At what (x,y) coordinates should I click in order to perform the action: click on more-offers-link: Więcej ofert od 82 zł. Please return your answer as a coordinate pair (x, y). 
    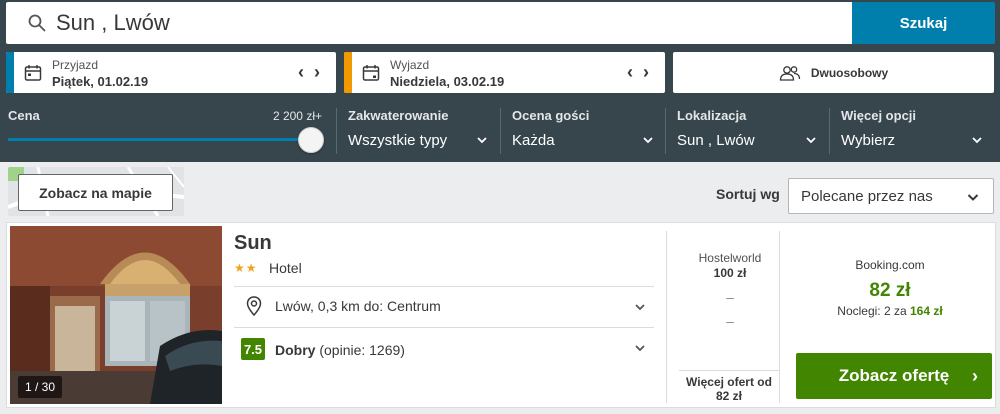
    Looking at the image, I should click on (729, 386).